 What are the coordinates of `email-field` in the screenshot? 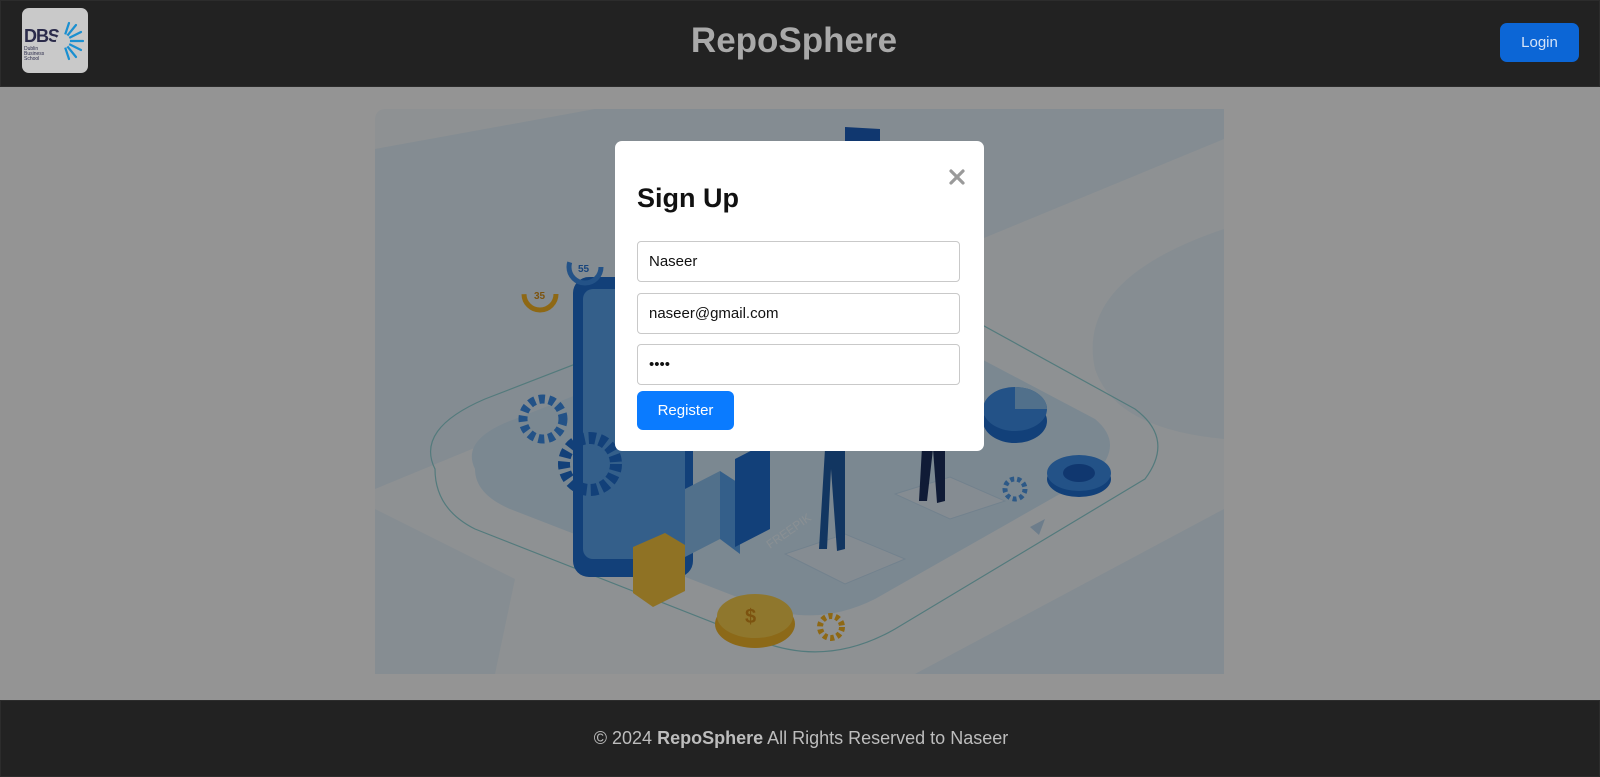 It's located at (798, 313).